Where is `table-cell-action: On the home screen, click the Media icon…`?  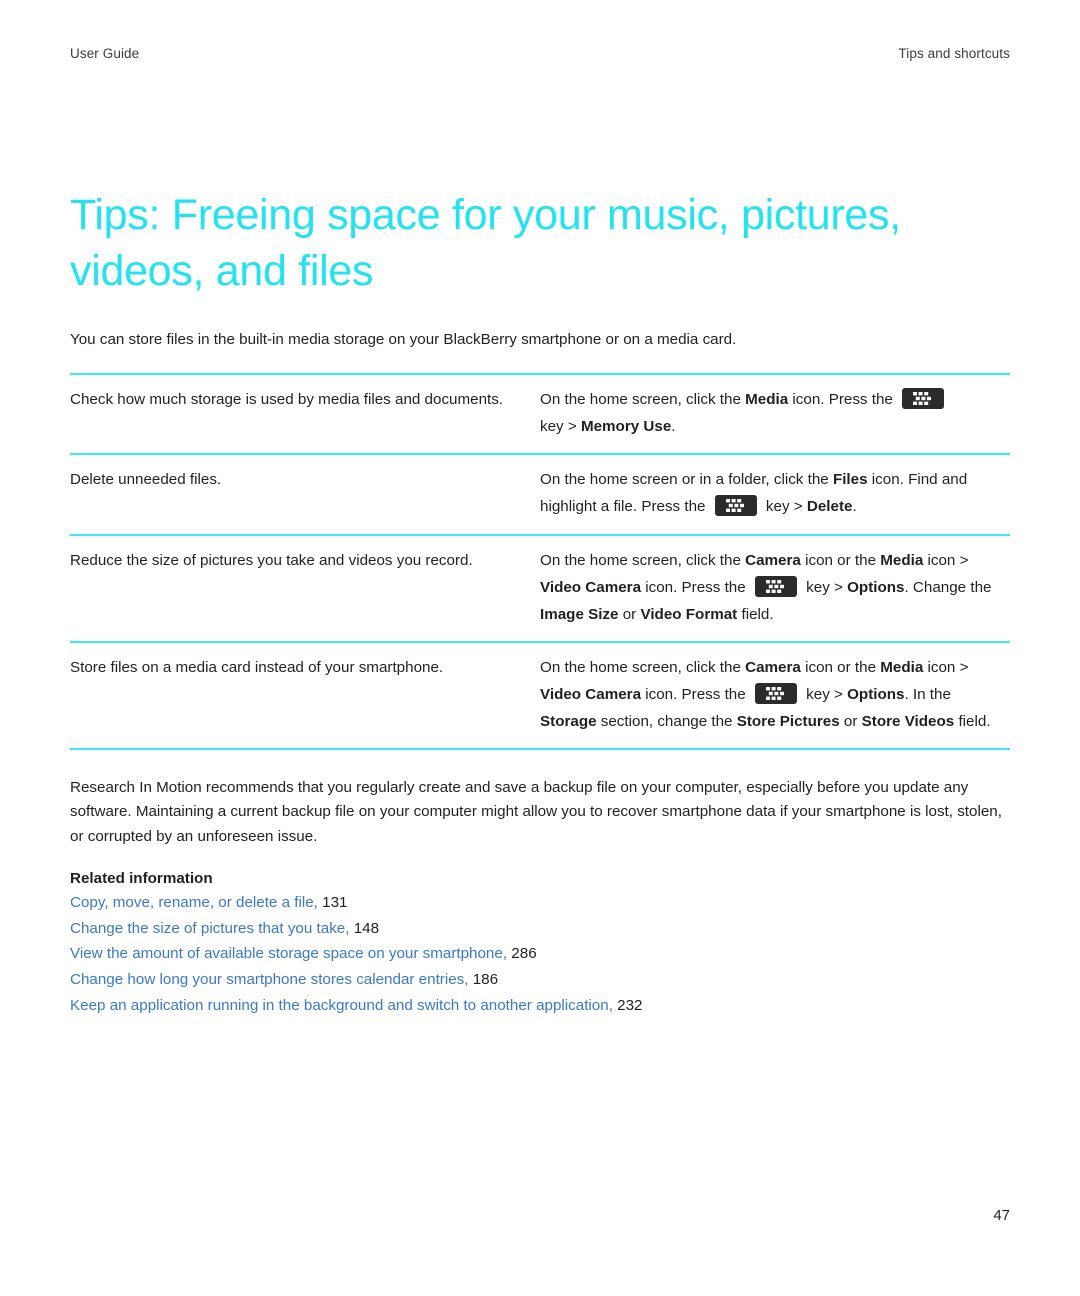 table-cell-action: On the home screen, click the Media icon… is located at coordinates (775, 414).